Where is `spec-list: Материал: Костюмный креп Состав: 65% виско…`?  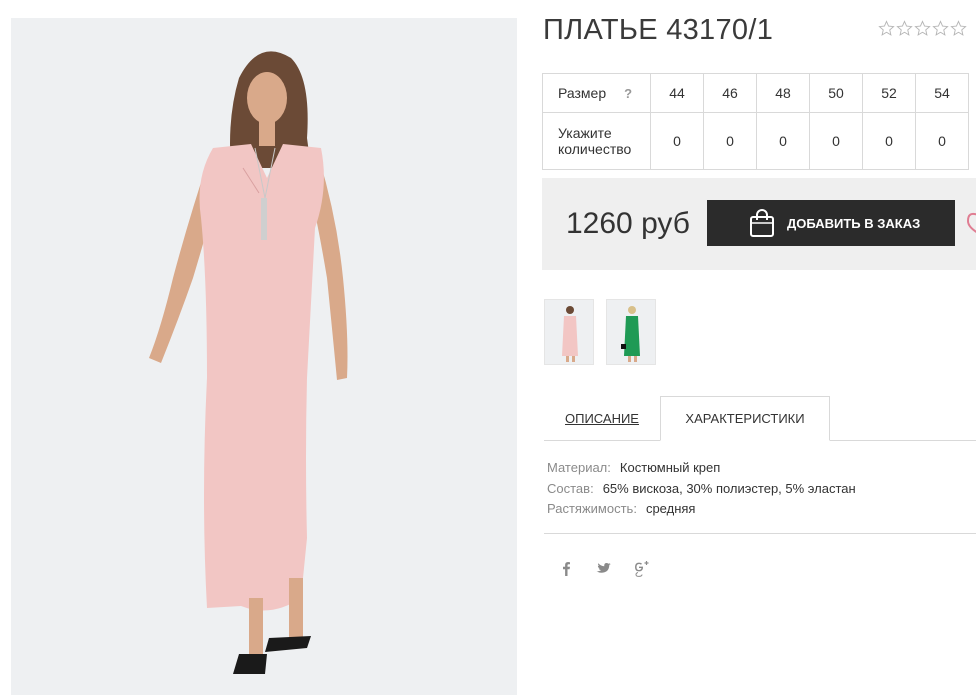 spec-list: Материал: Костюмный креп Состав: 65% виско… is located at coordinates (701, 489).